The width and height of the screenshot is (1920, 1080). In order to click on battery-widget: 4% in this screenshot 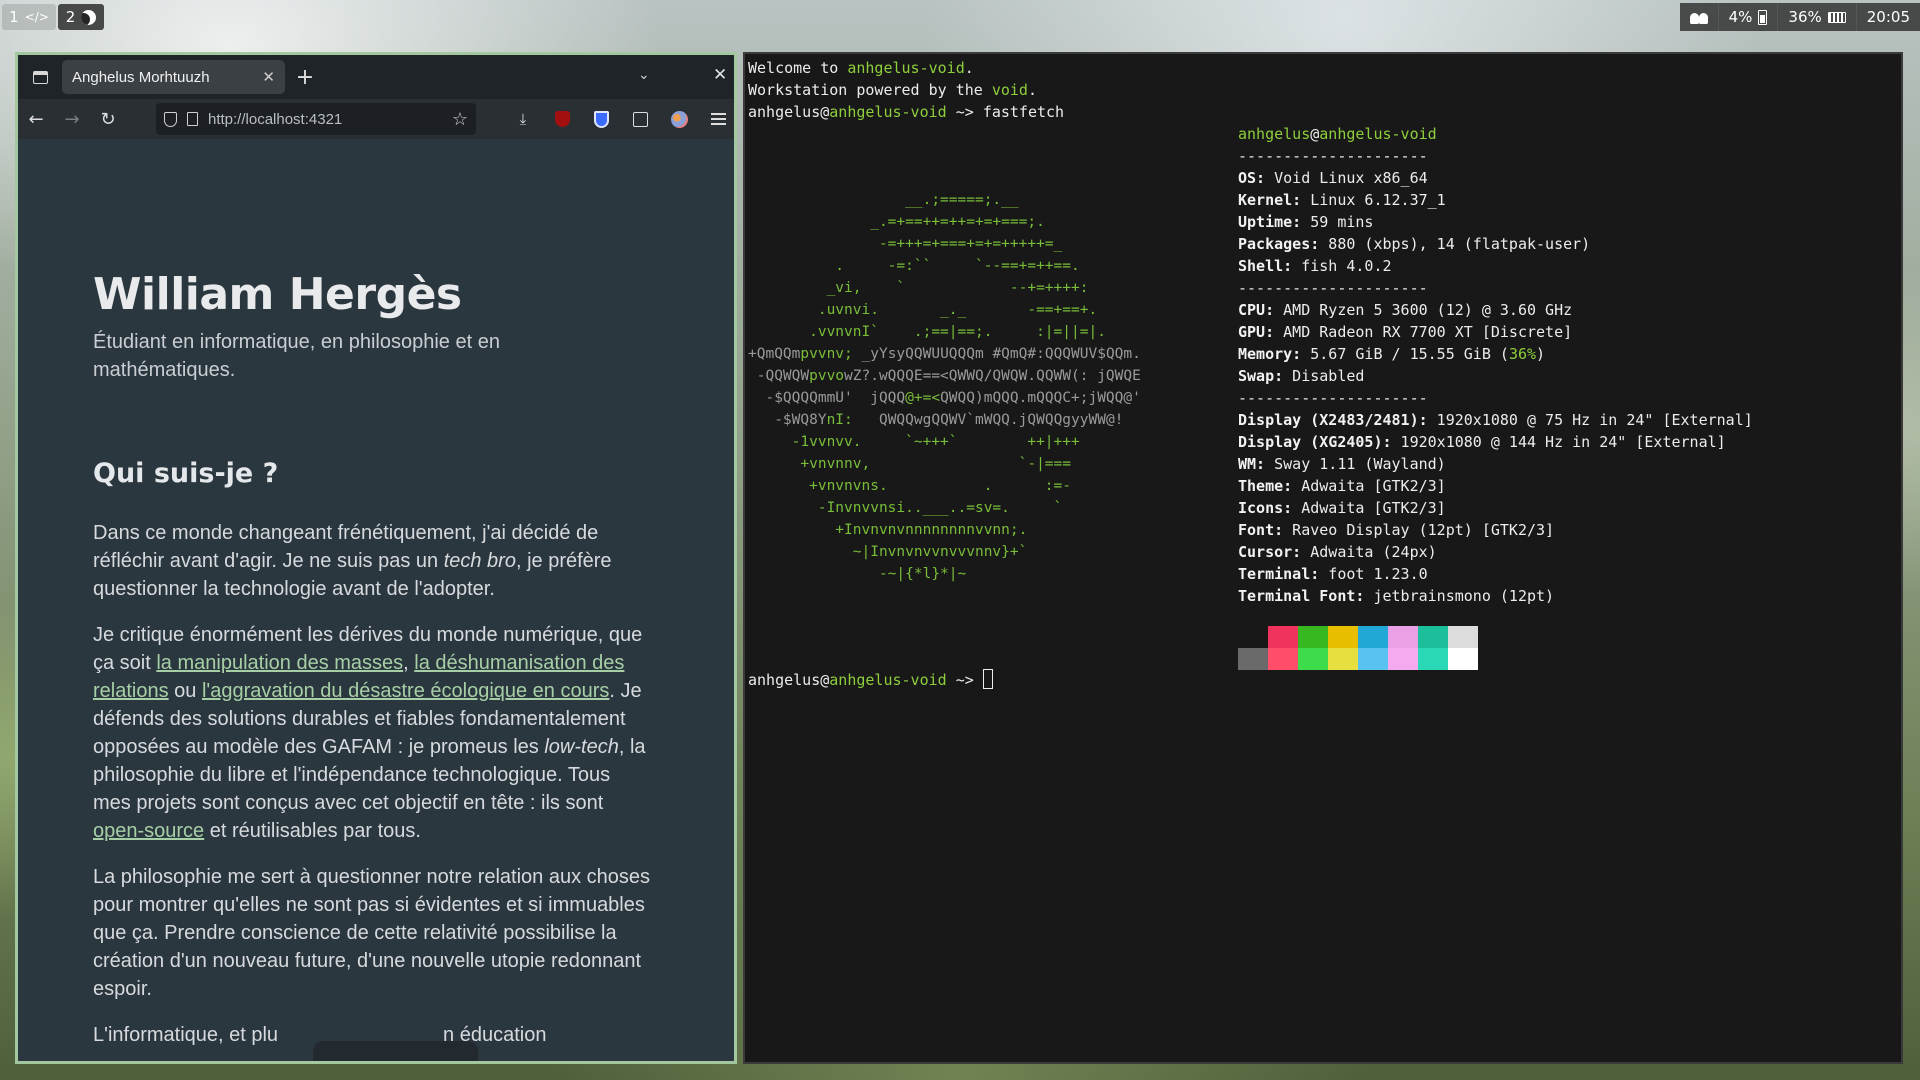, I will do `click(1747, 17)`.